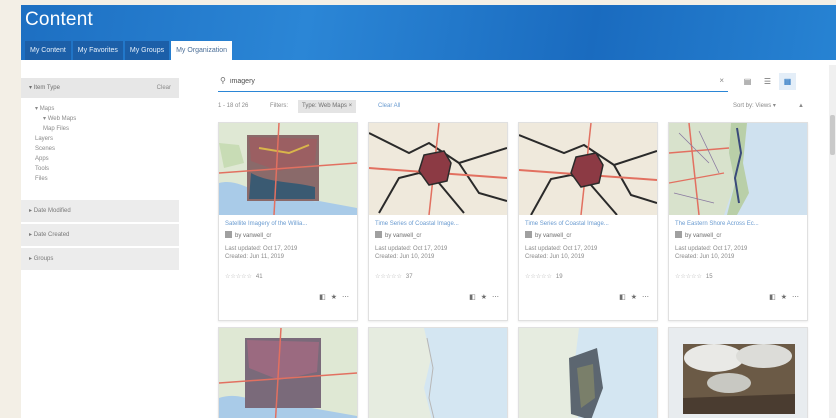  I want to click on item-stats: ☆☆☆☆☆ 15, so click(694, 276).